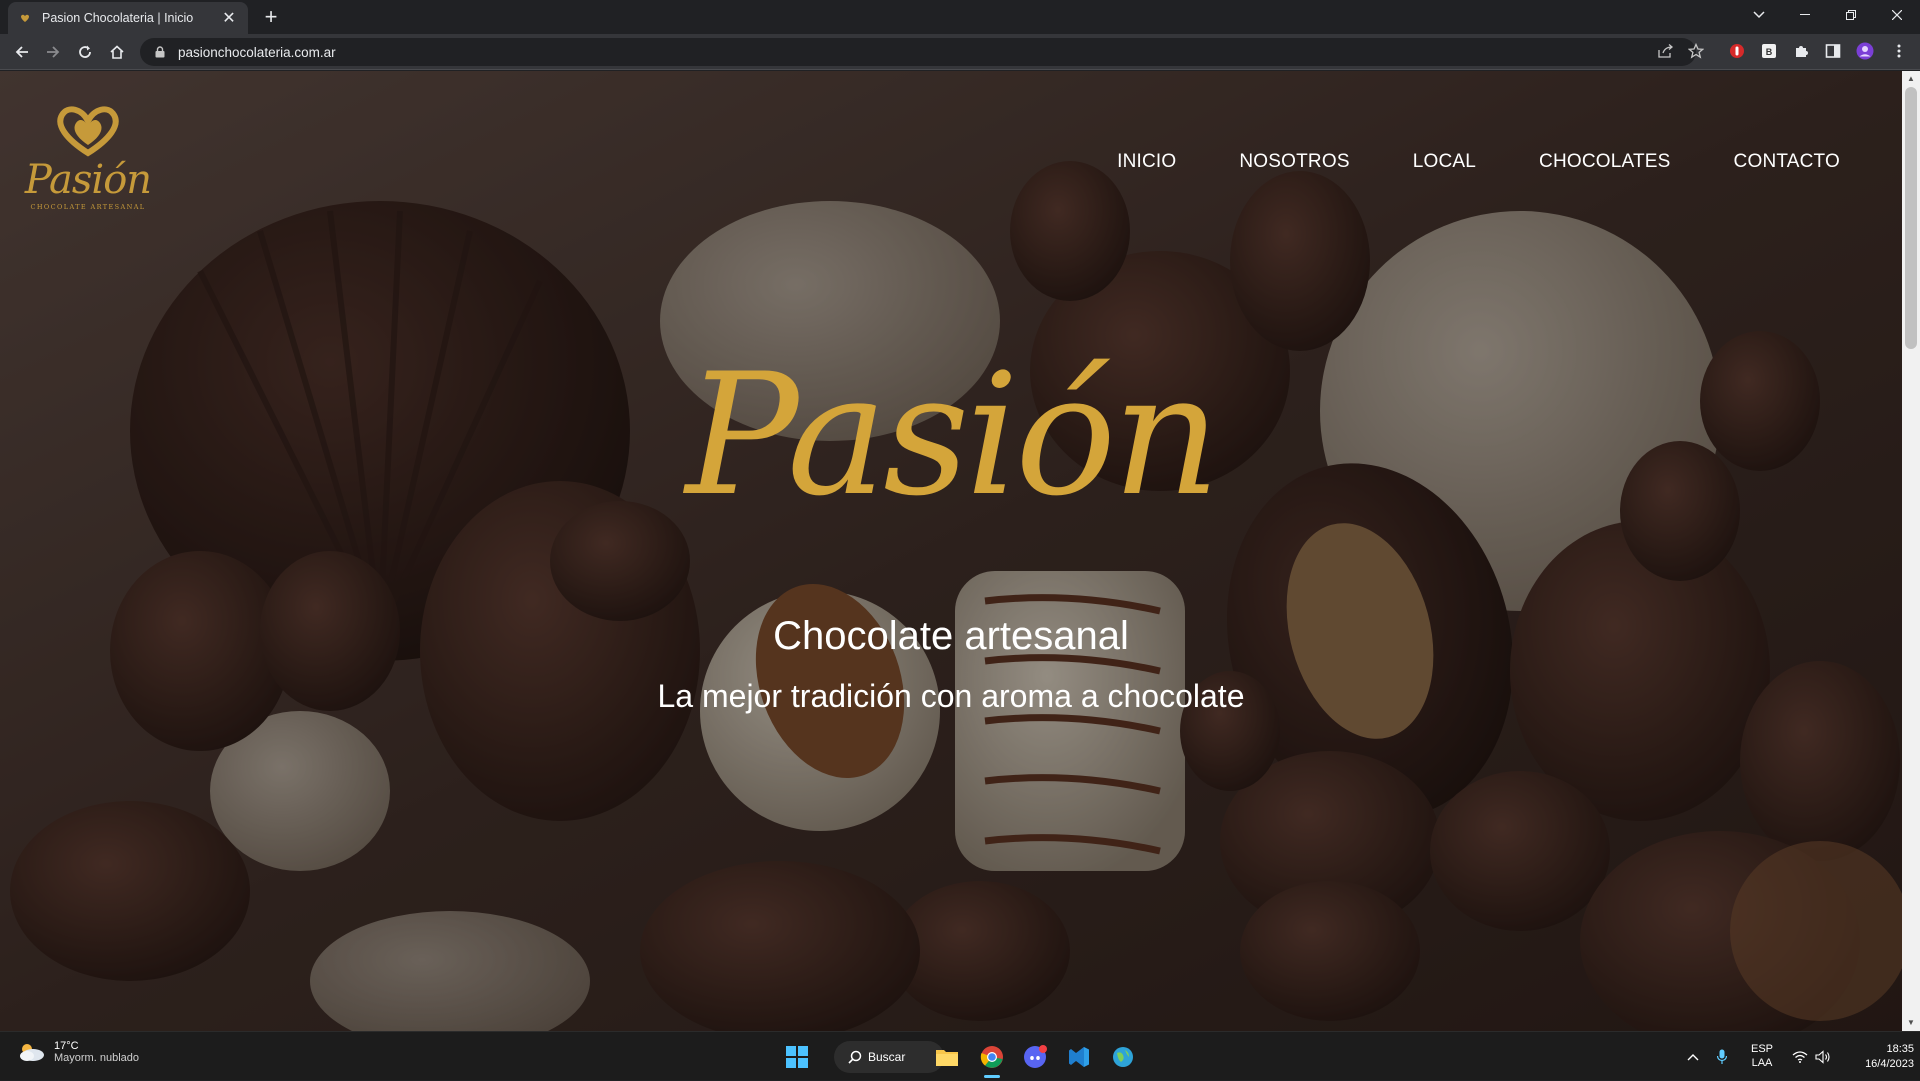  What do you see at coordinates (88, 180) in the screenshot?
I see `logo-wordmark: Pasión` at bounding box center [88, 180].